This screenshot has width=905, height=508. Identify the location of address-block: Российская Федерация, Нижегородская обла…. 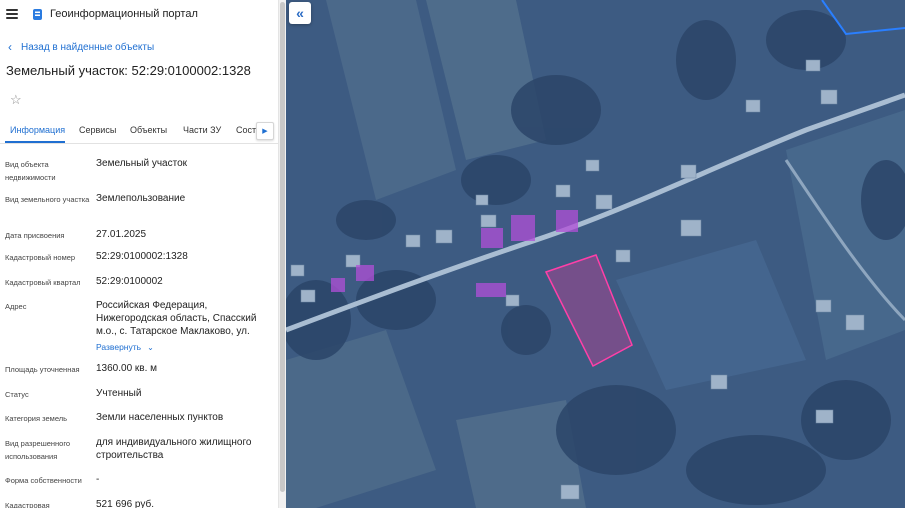
(185, 326).